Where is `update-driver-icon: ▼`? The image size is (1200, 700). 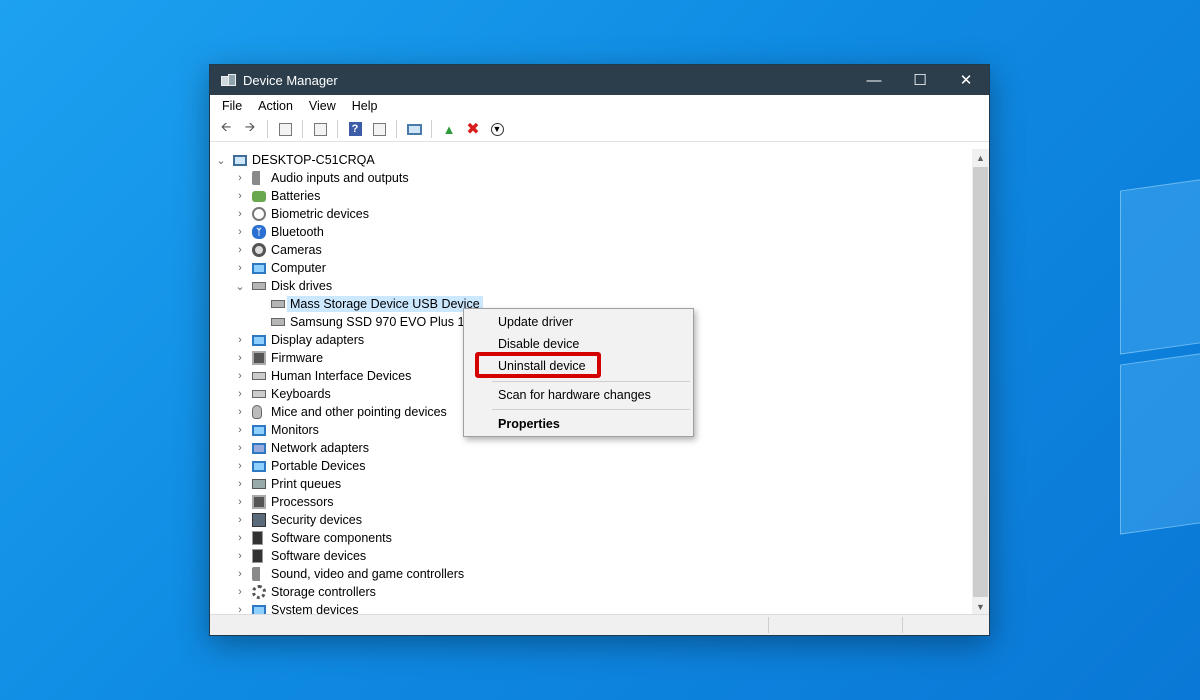 update-driver-icon: ▼ is located at coordinates (497, 129).